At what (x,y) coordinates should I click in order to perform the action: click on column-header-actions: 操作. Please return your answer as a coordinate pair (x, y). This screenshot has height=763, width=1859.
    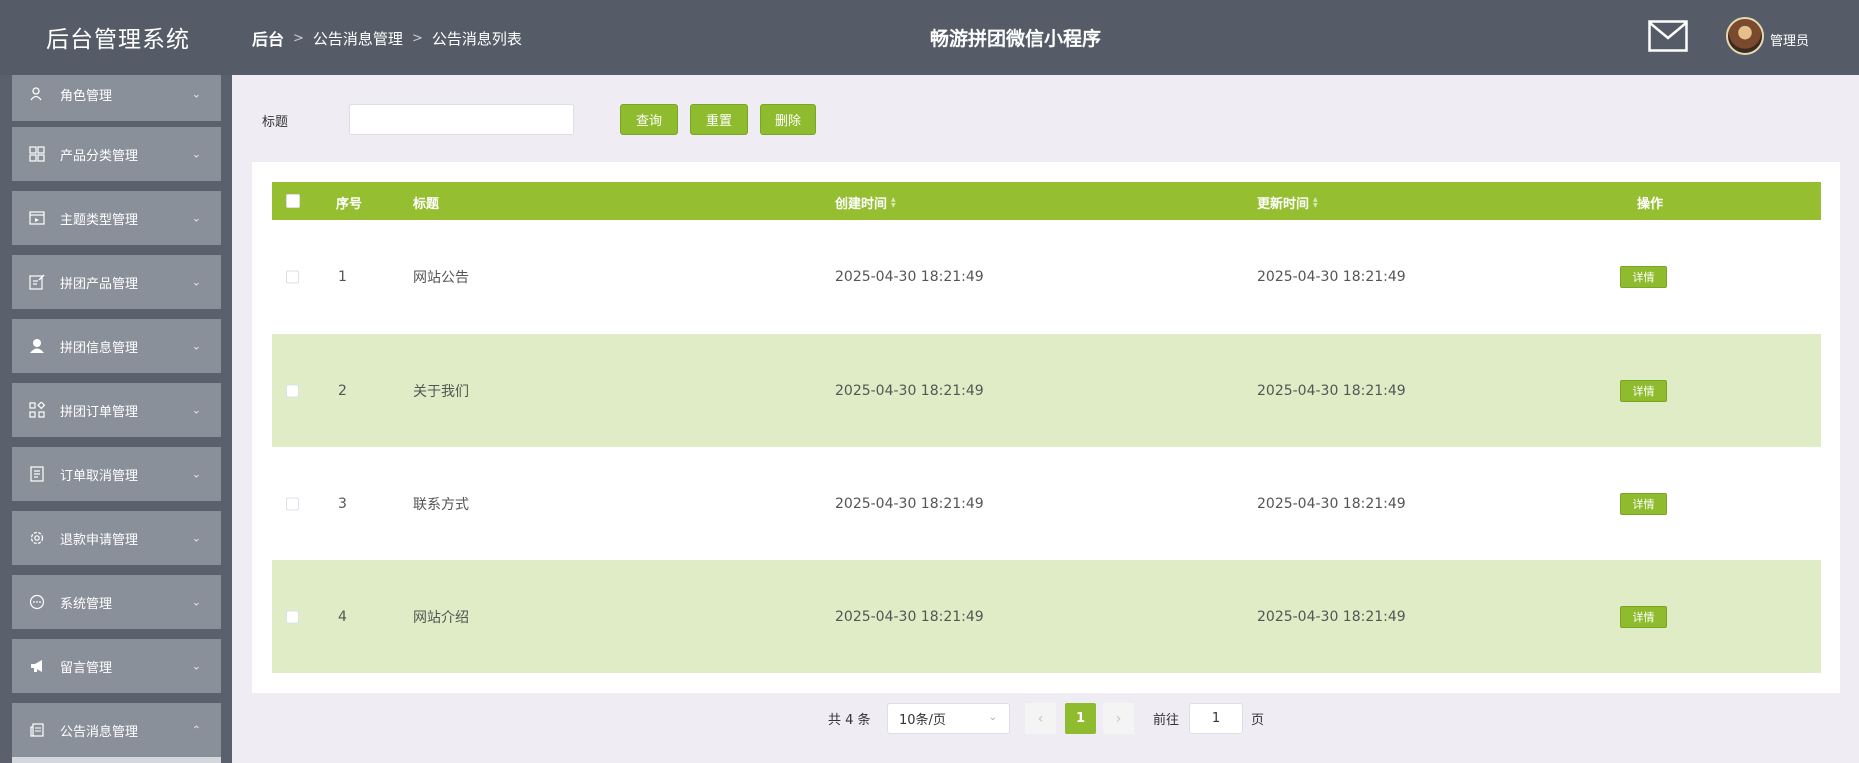
    Looking at the image, I should click on (1650, 204).